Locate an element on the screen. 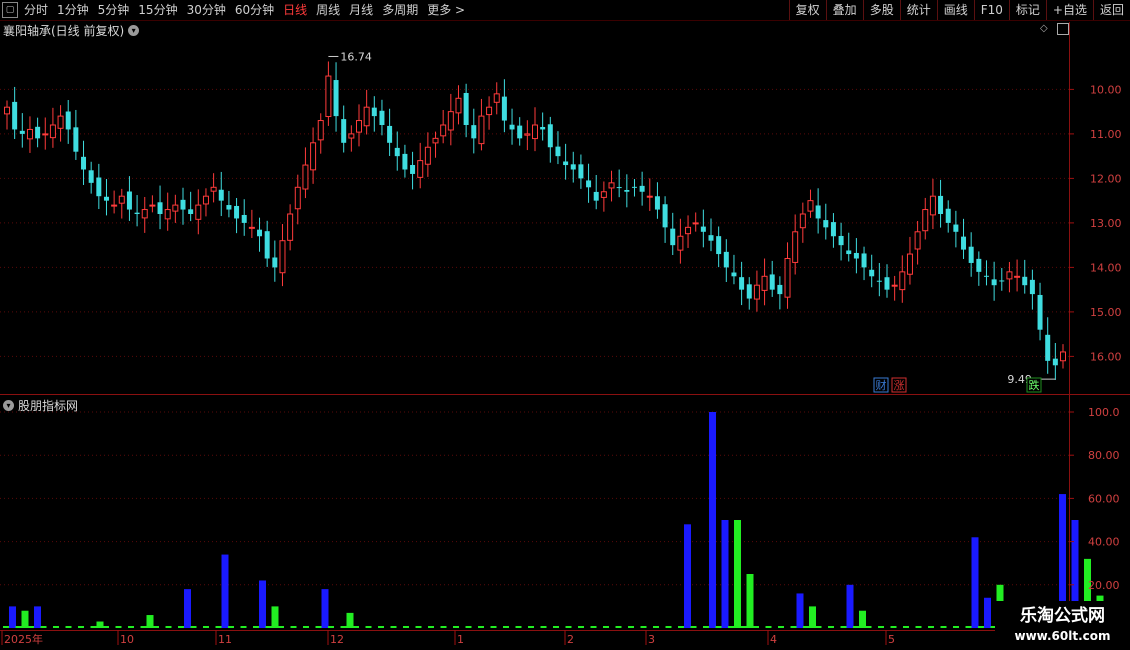  time-label-3: 12 is located at coordinates (337, 639).